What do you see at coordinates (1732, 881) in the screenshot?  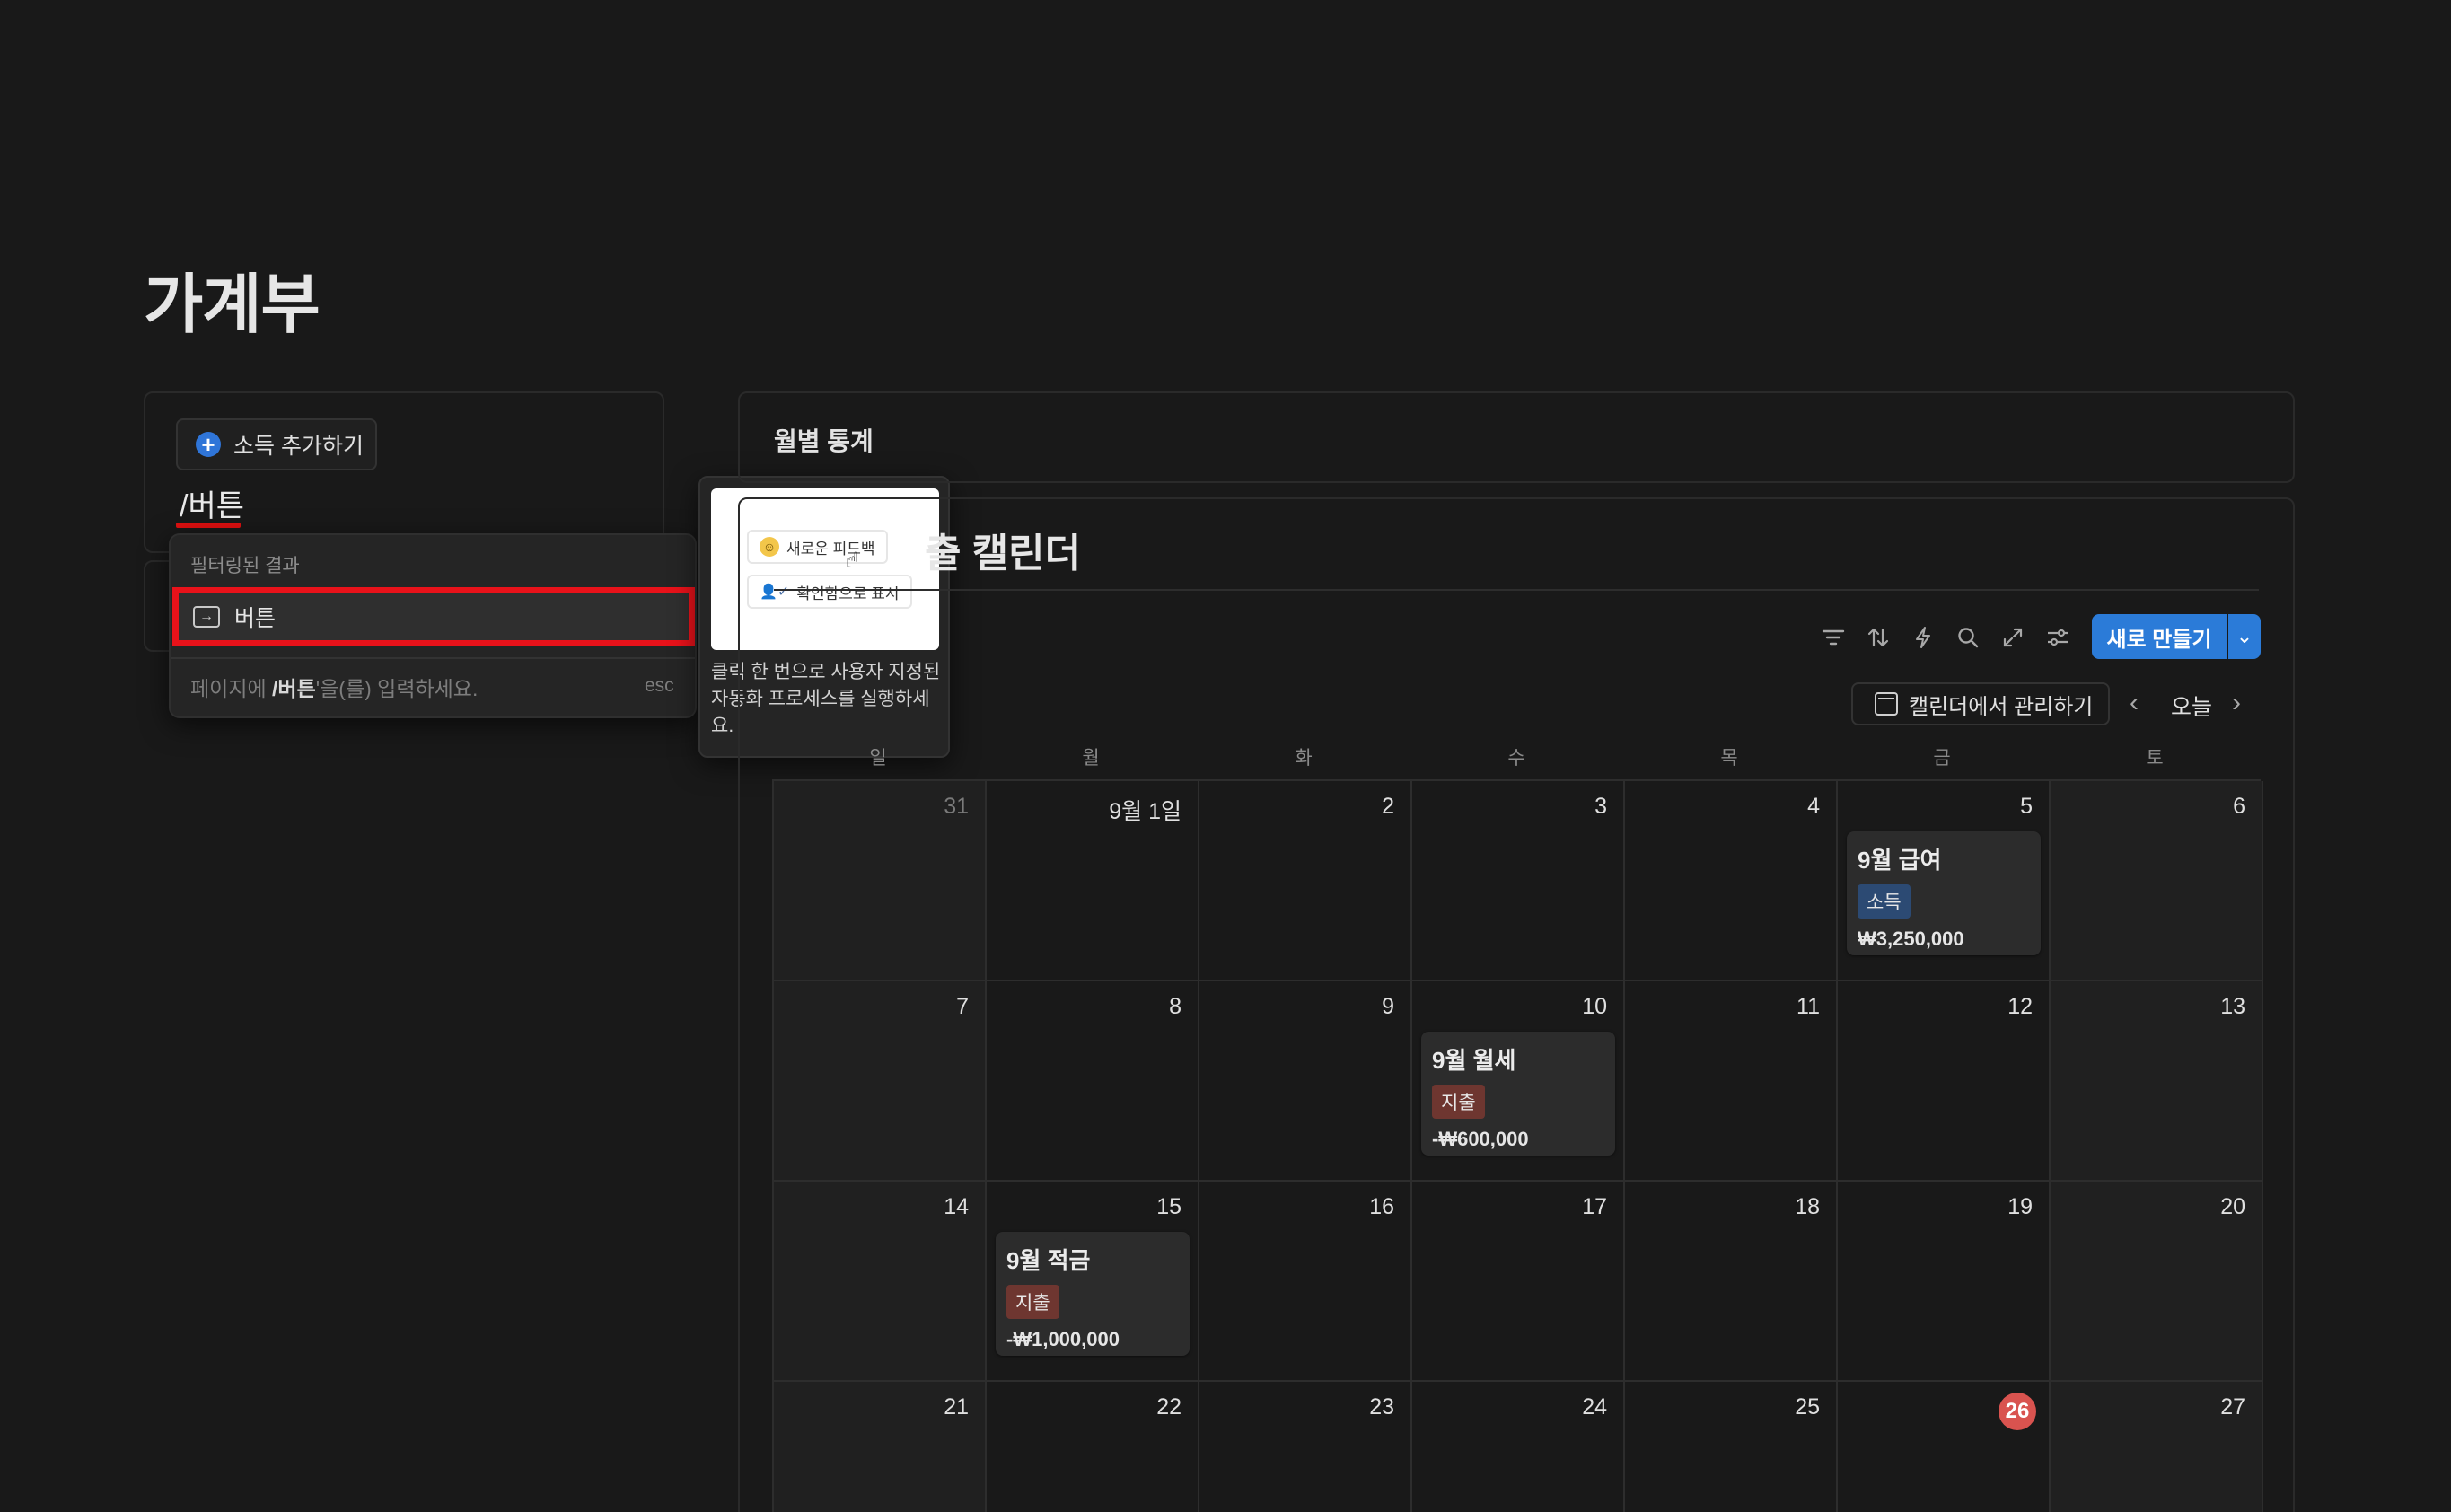 I see `calendar-day-cell: 4` at bounding box center [1732, 881].